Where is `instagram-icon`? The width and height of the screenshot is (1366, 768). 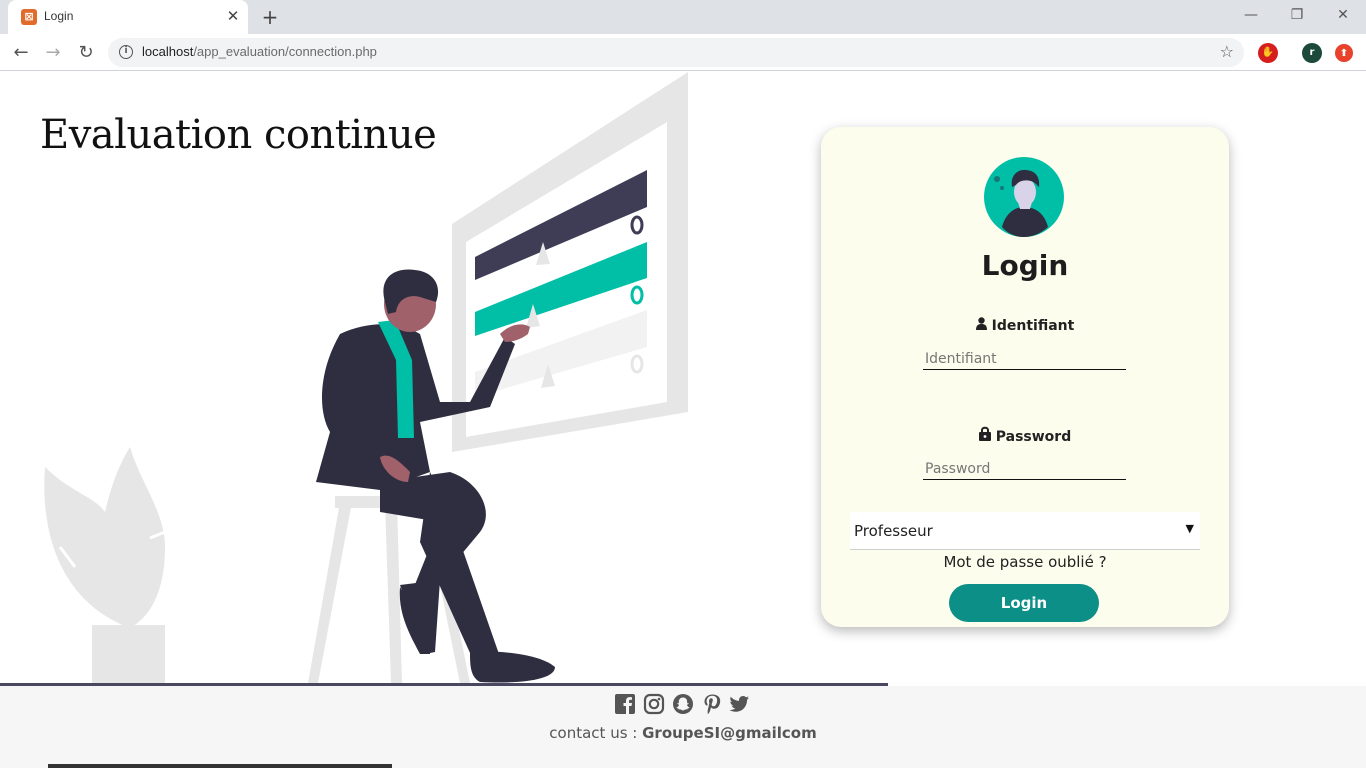
instagram-icon is located at coordinates (654, 704).